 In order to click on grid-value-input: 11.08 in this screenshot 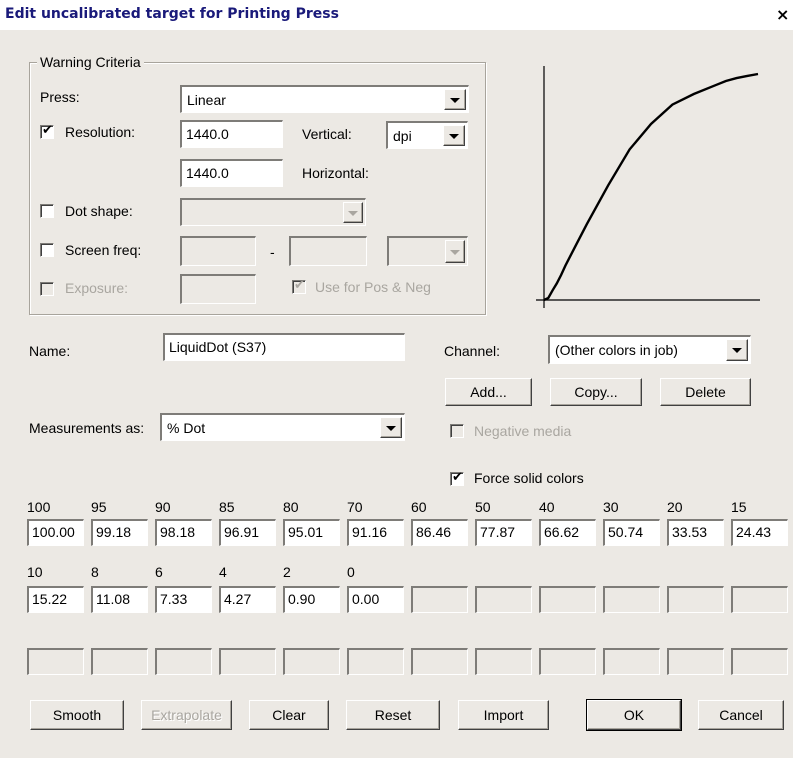, I will do `click(119, 599)`.